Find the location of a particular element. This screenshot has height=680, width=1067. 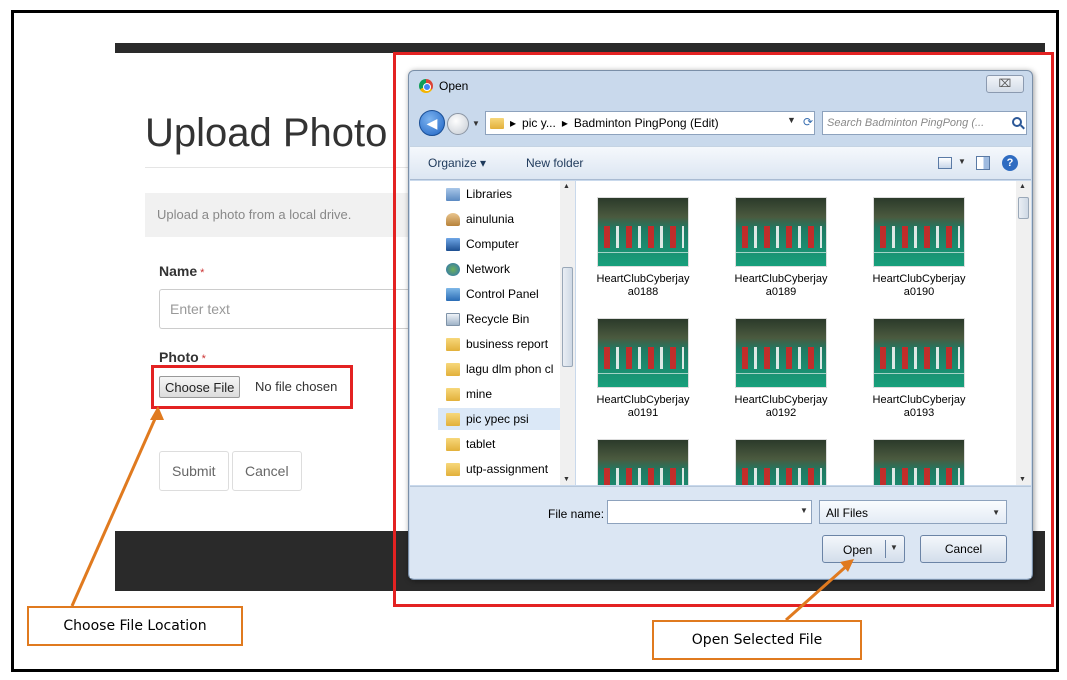

leader-line-open-file is located at coordinates (818, 591).